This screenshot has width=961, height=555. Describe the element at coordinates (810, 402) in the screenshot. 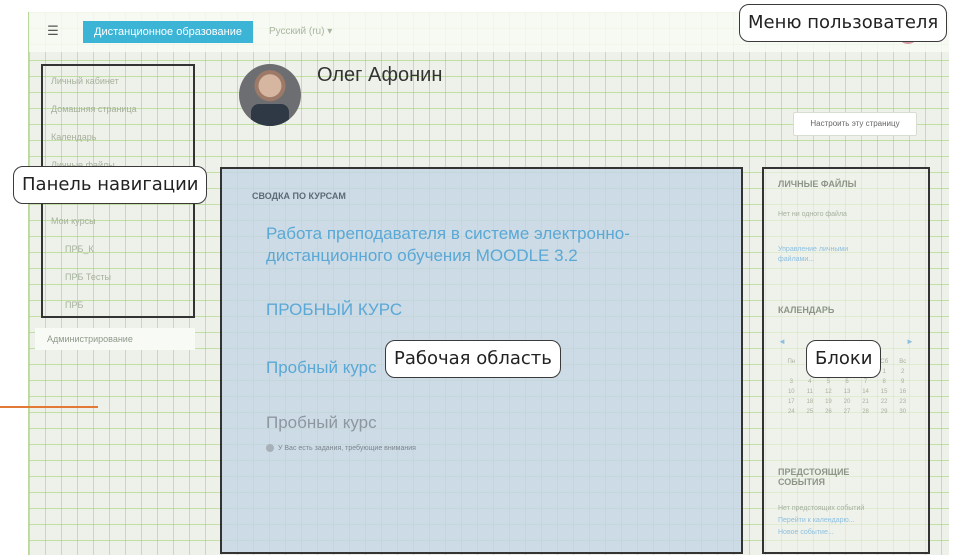

I see `calendar-day: 18` at that location.